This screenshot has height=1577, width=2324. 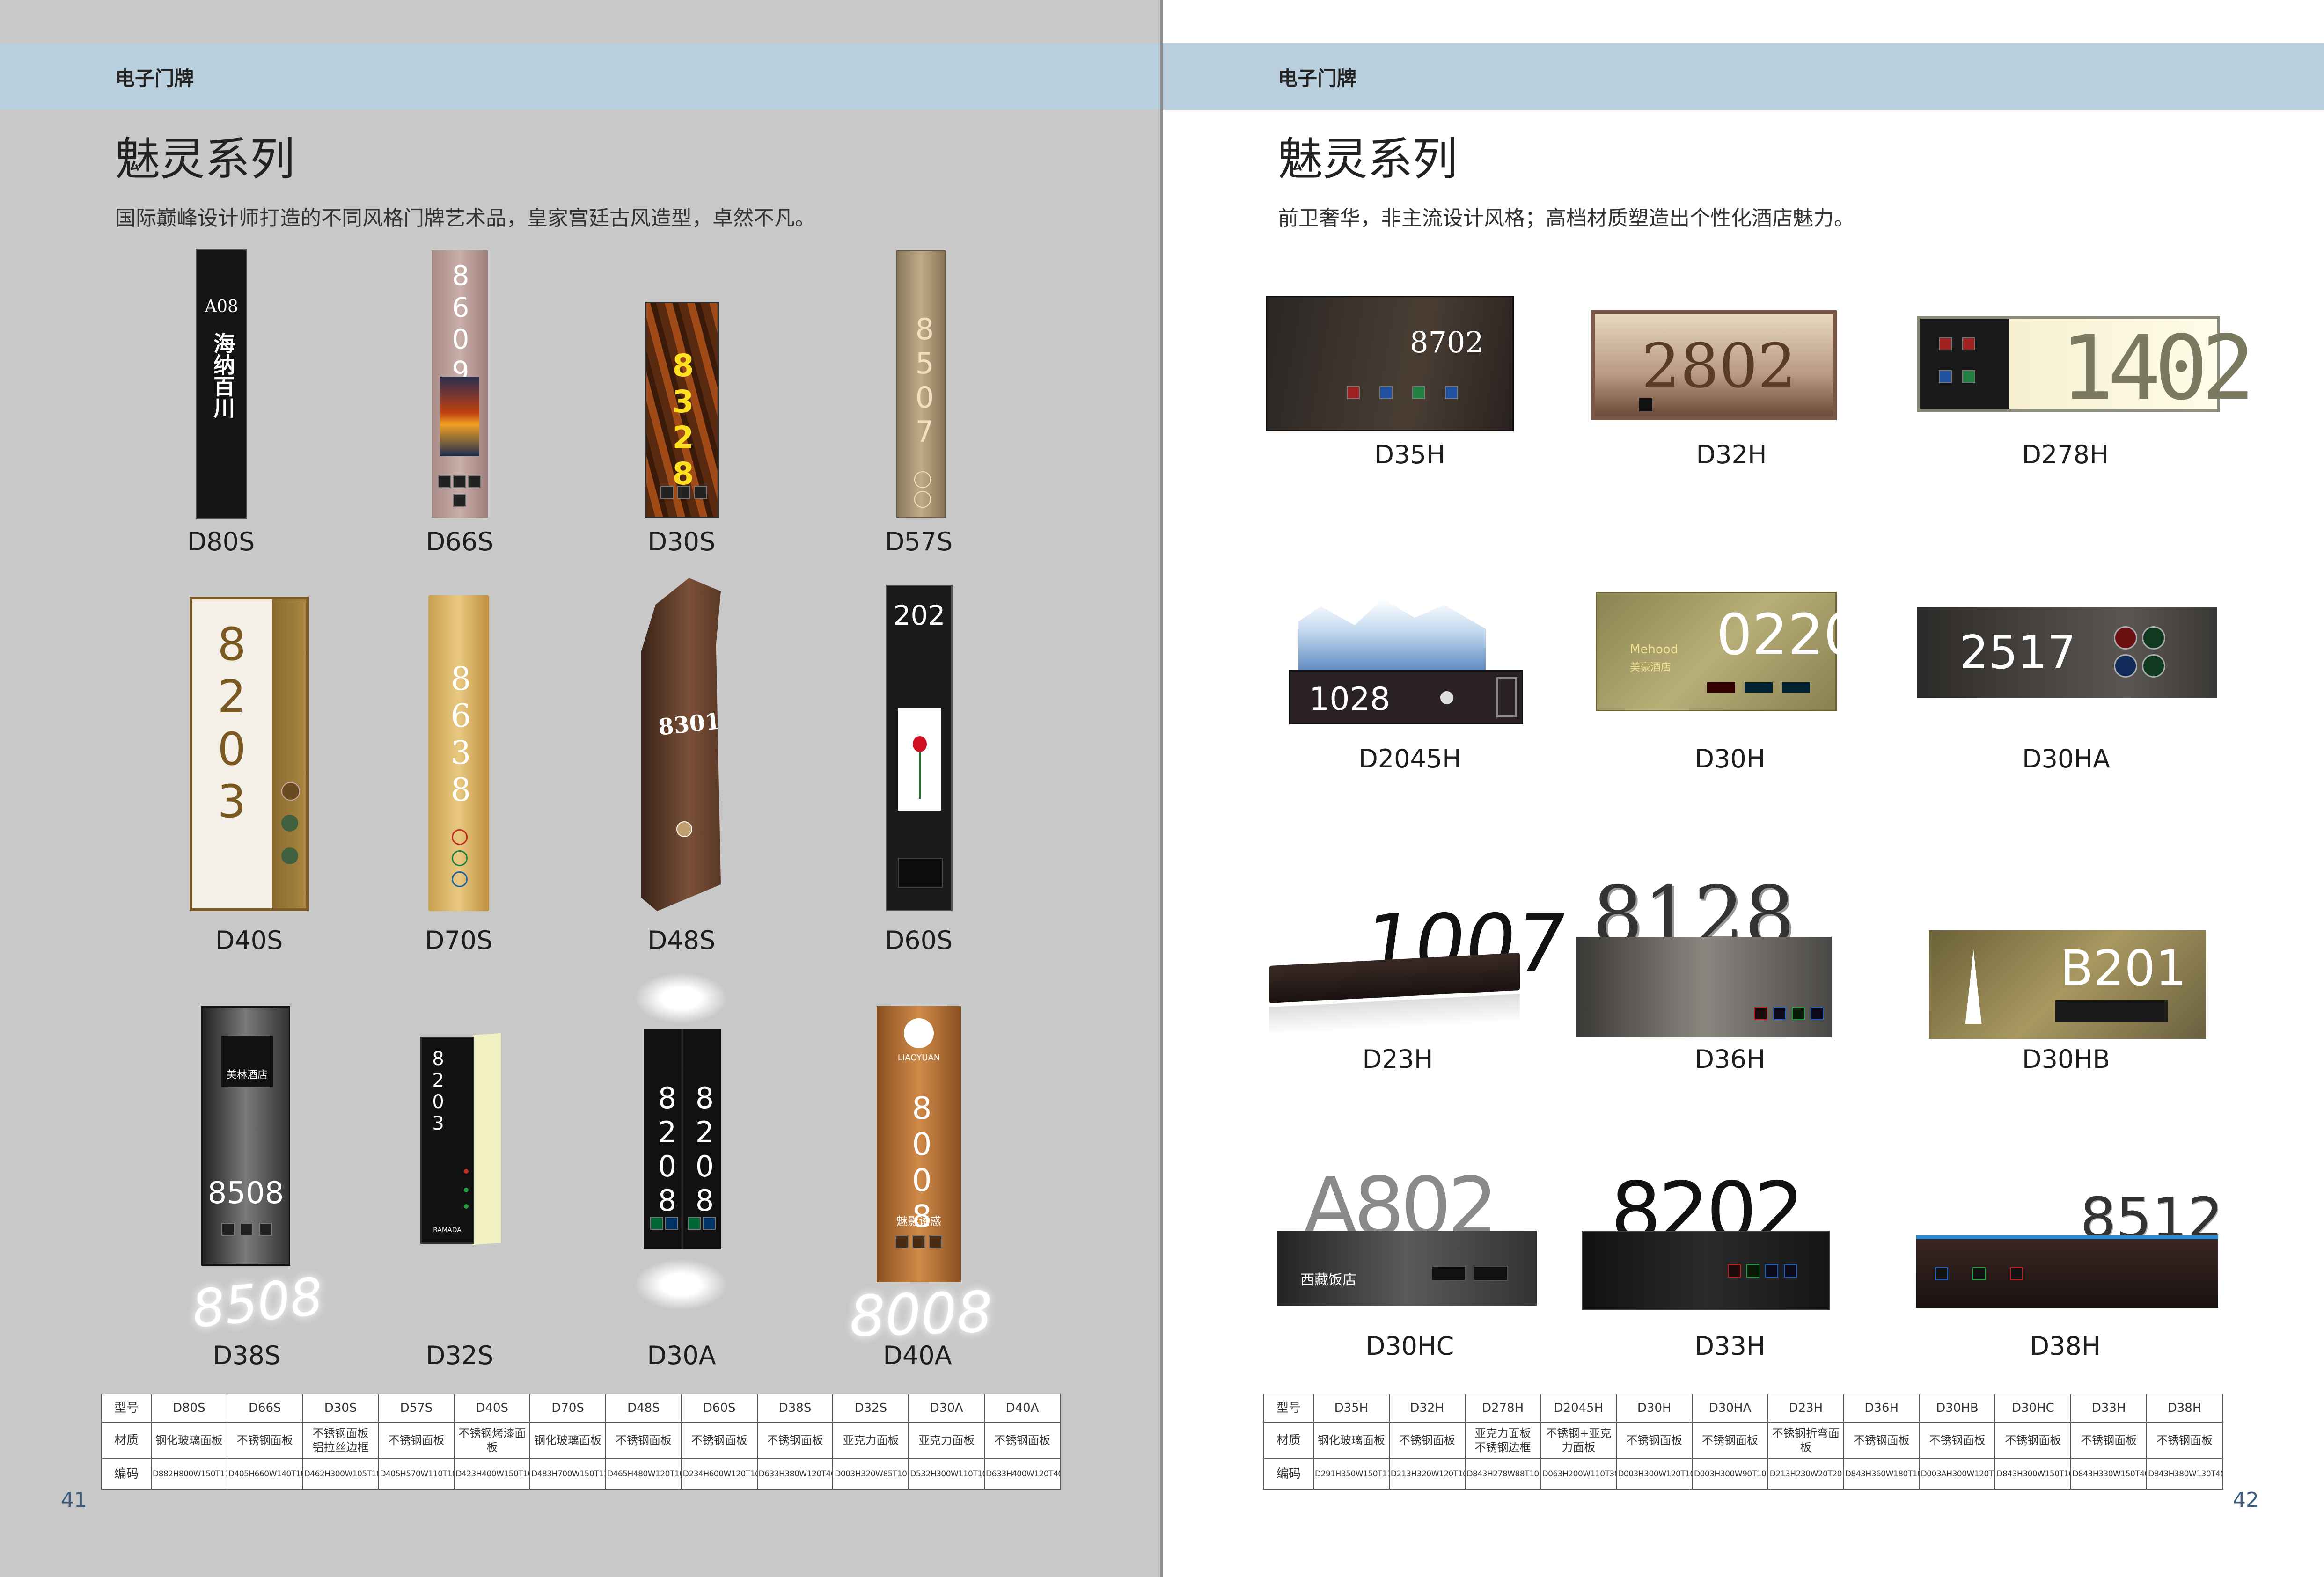 What do you see at coordinates (460, 416) in the screenshot?
I see `sunset-image` at bounding box center [460, 416].